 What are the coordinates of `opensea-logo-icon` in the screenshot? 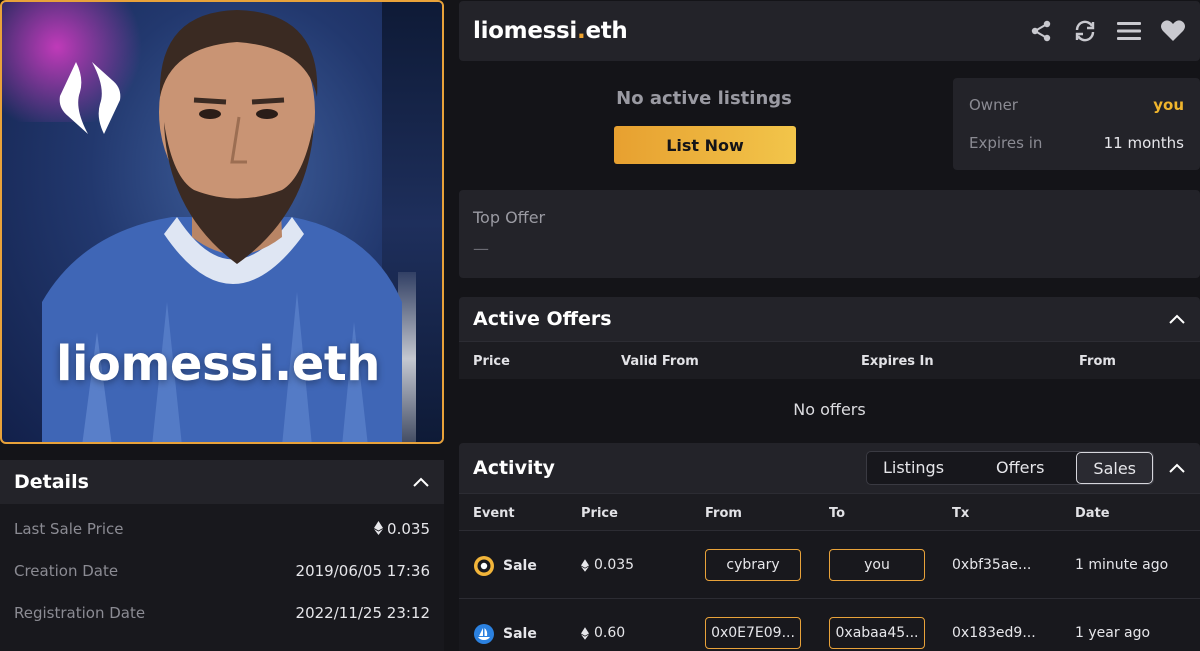 It's located at (484, 634).